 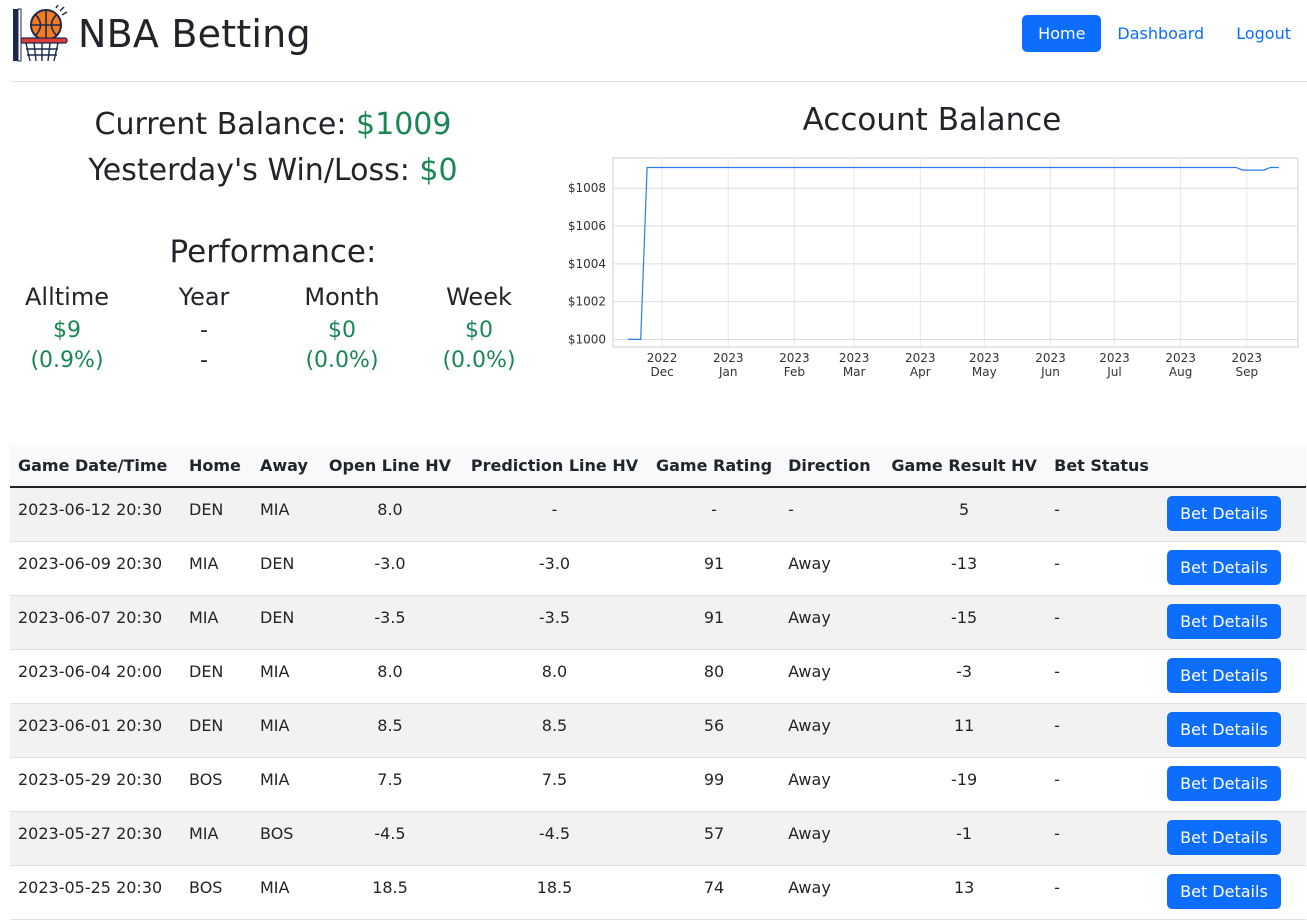 I want to click on current-balance: Current Balance: $1009, so click(x=273, y=125).